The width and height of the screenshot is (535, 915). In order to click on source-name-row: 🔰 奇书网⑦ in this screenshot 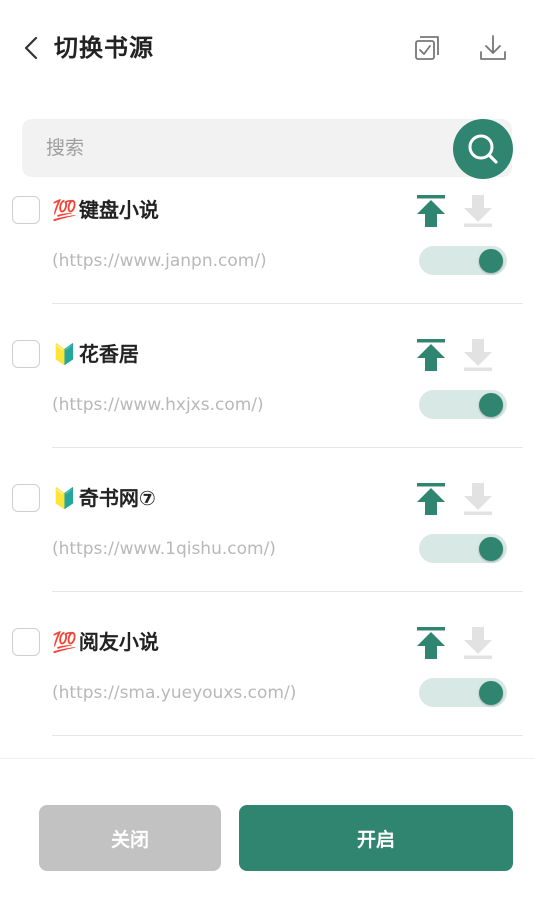, I will do `click(104, 498)`.